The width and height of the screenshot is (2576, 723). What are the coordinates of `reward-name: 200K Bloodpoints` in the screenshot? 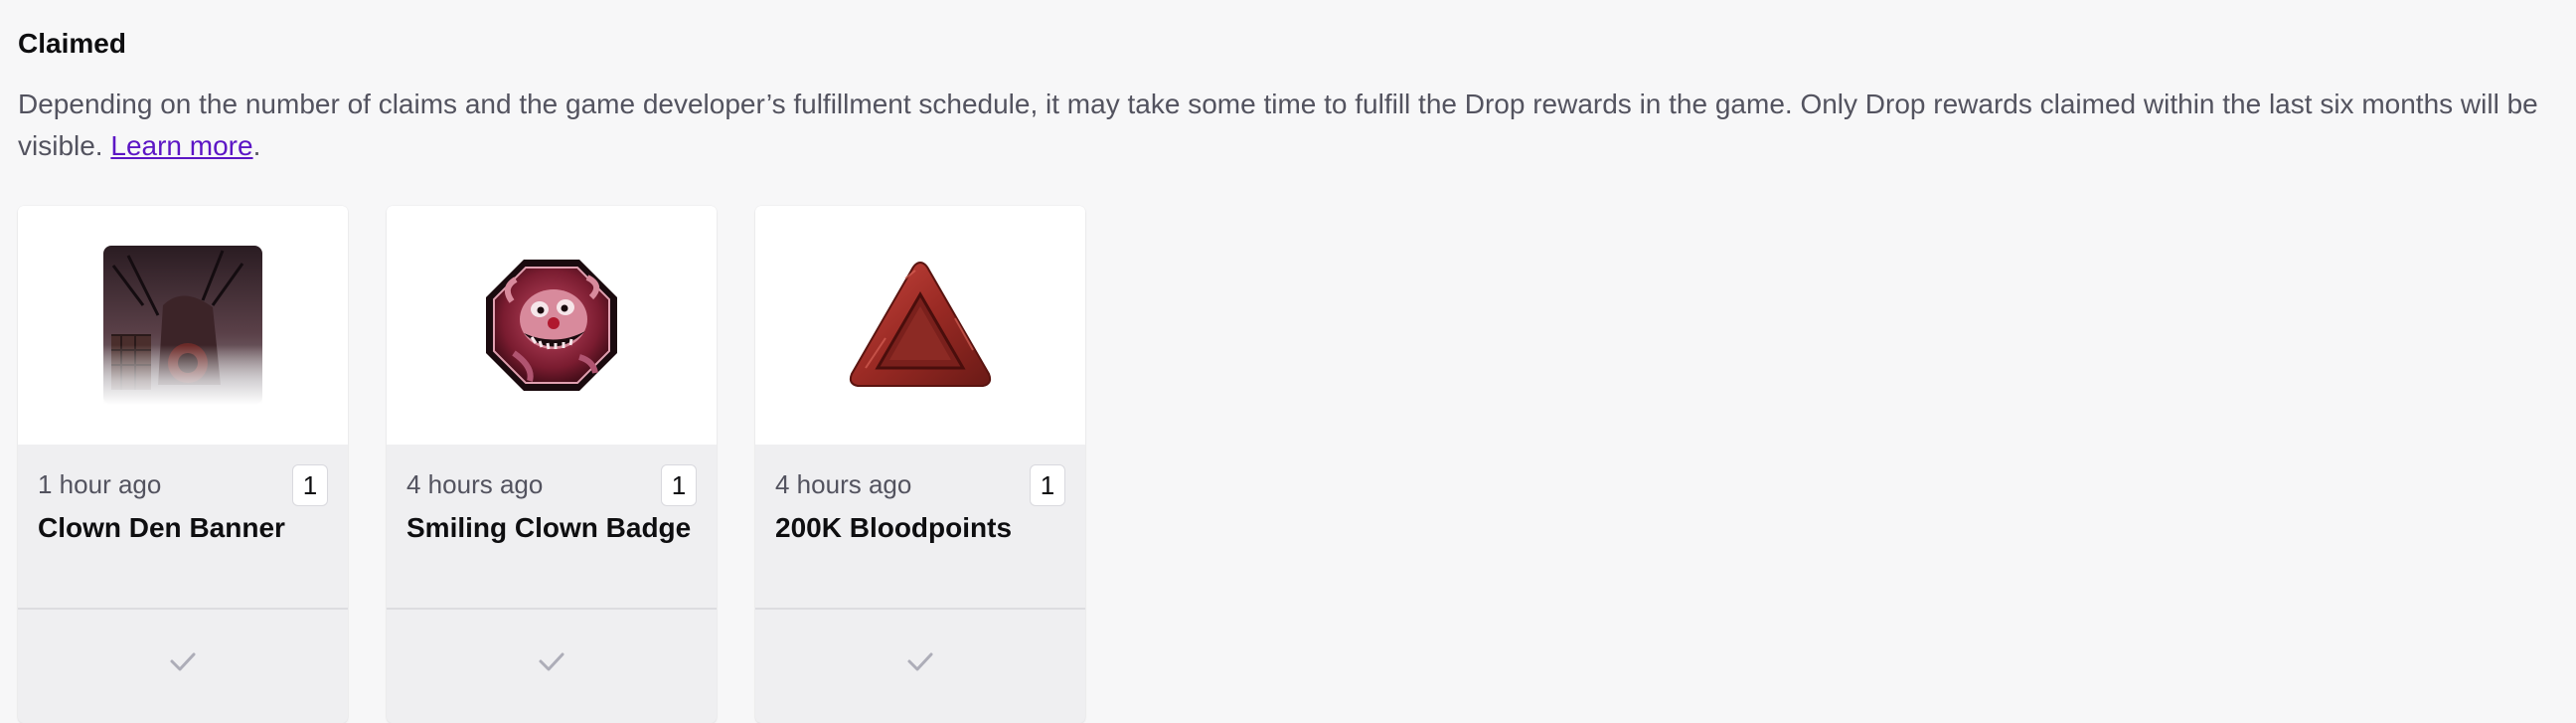 It's located at (894, 527).